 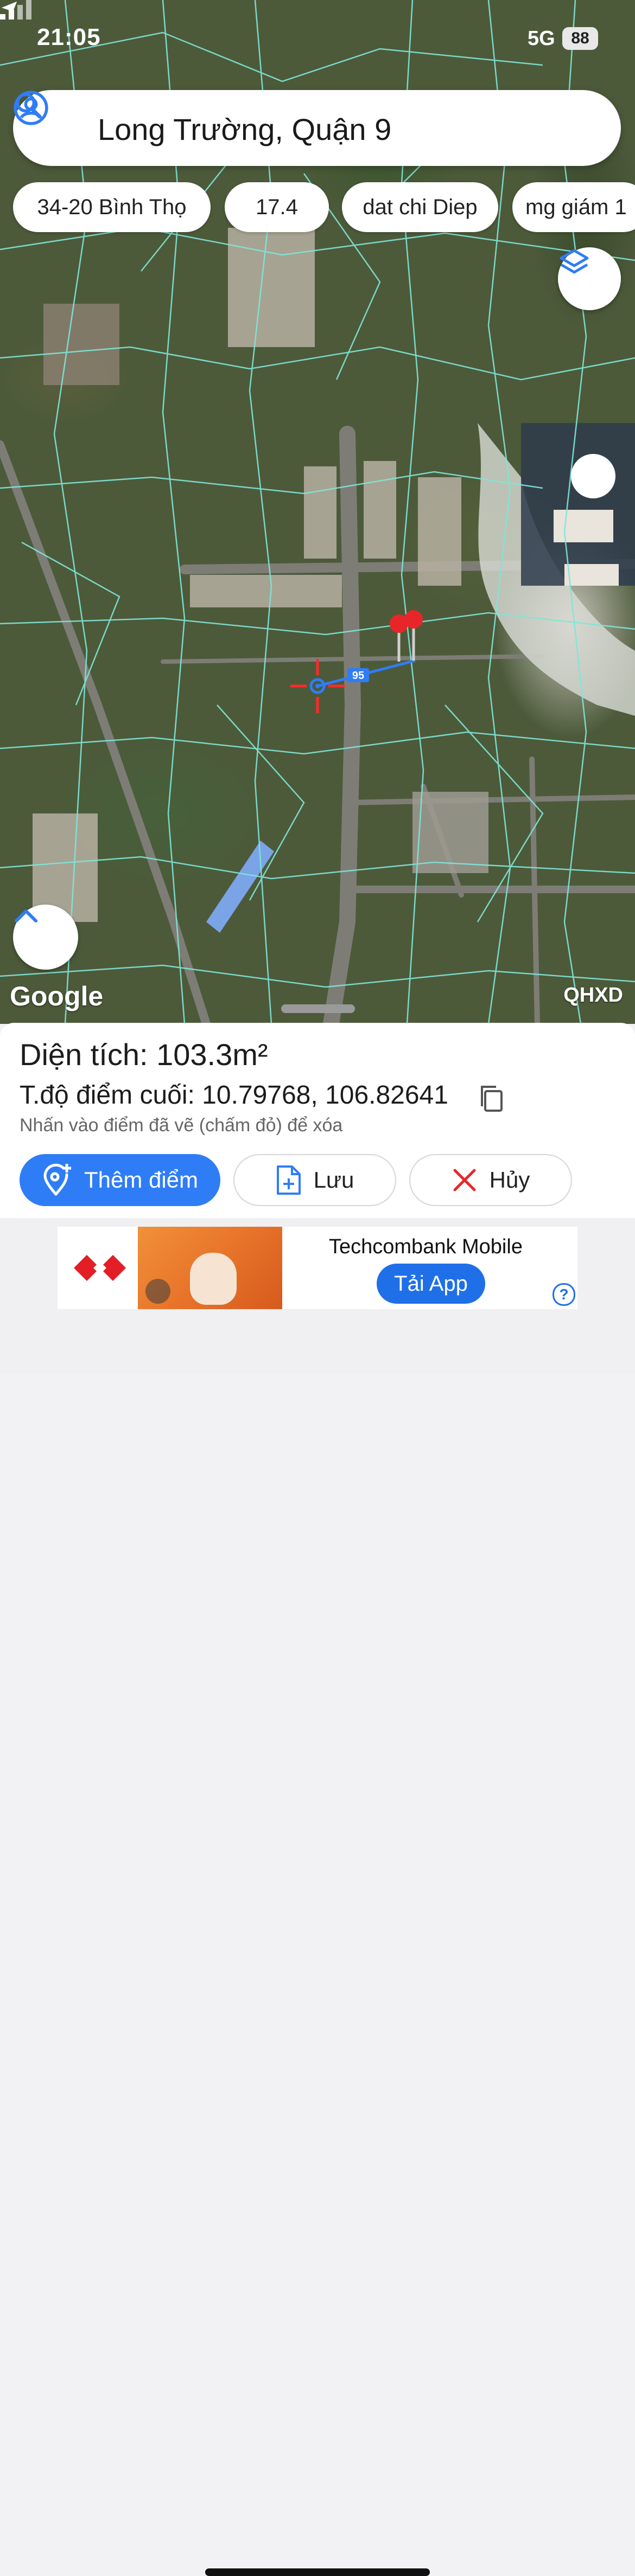 I want to click on saved-place-chip: 34-20 Bình Thọ, so click(x=112, y=207).